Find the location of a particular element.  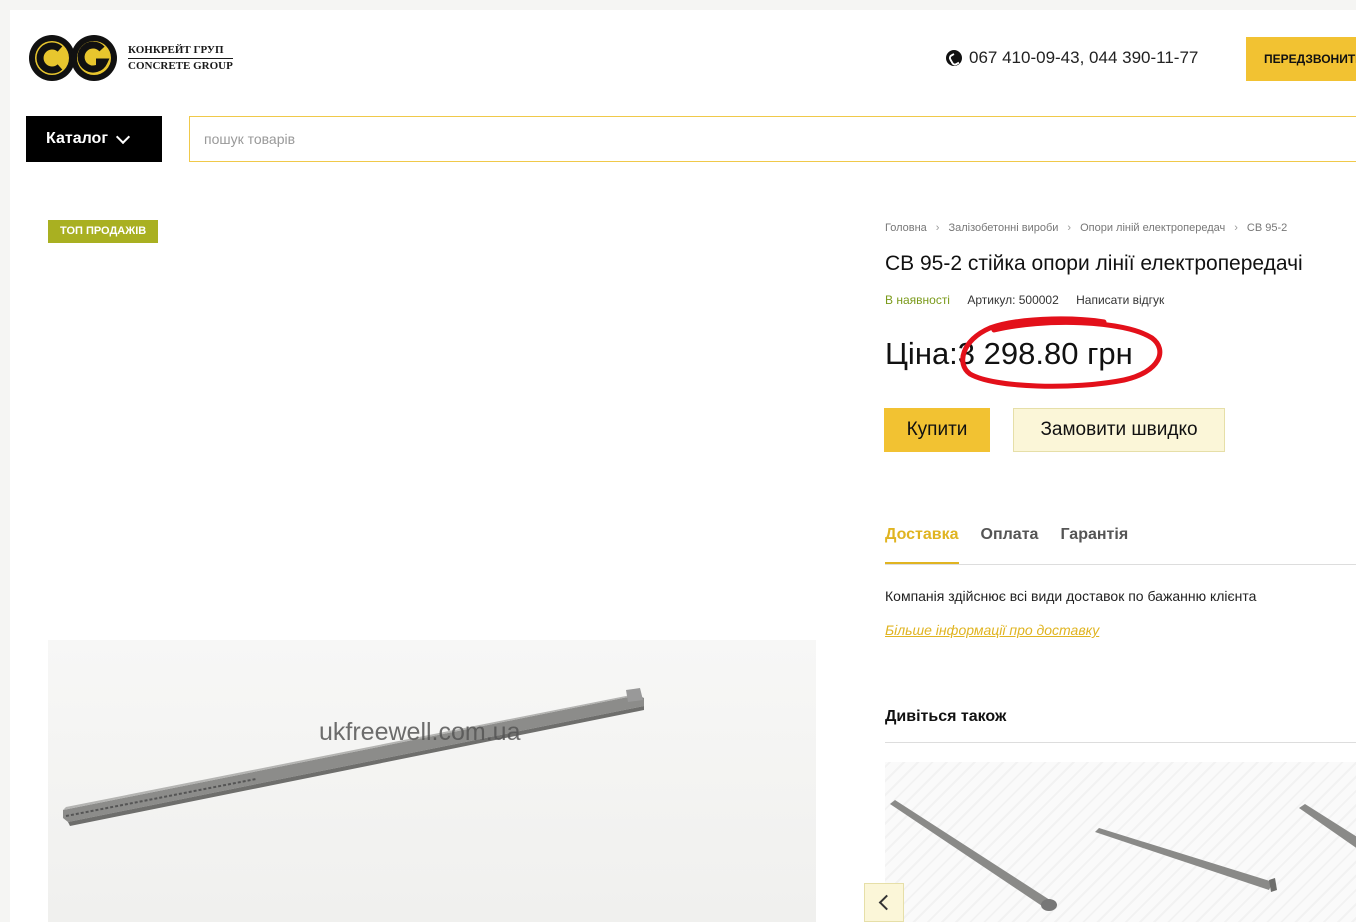

callback-button: ПЕРЕДЗВОНИТИ is located at coordinates (1301, 59).